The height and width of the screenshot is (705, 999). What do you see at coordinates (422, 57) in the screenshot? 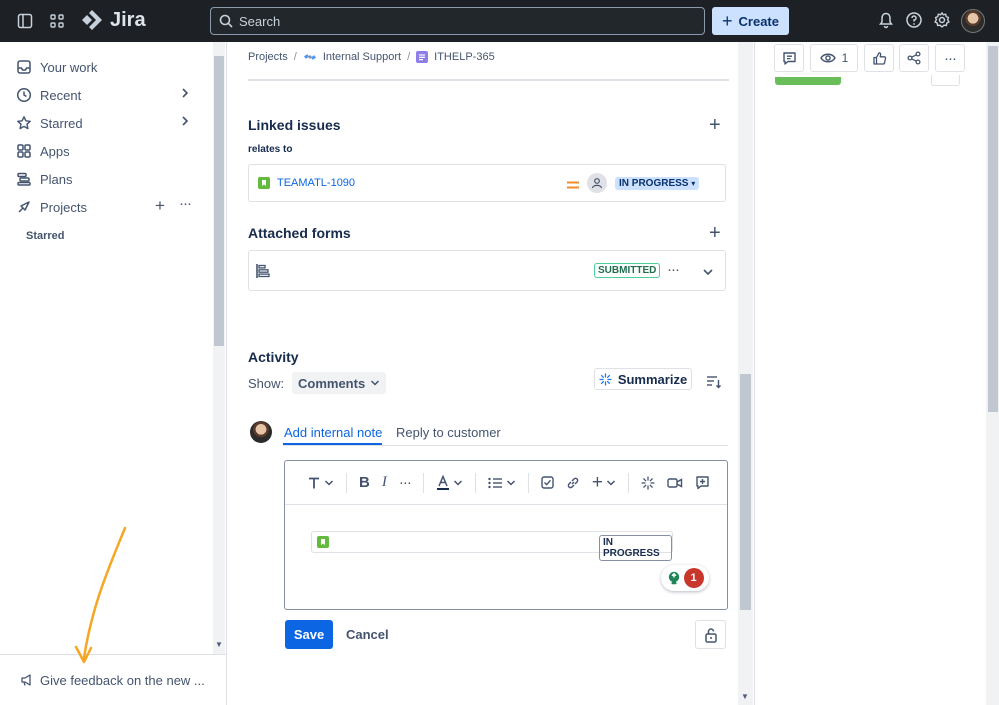
I see `form-issue-icon` at bounding box center [422, 57].